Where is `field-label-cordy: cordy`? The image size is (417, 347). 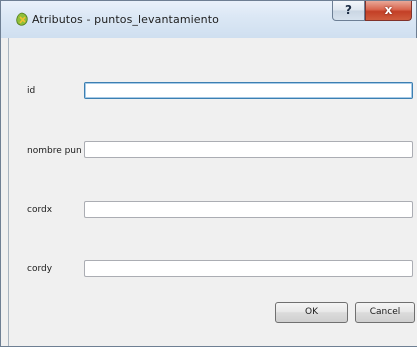 field-label-cordy: cordy is located at coordinates (40, 269).